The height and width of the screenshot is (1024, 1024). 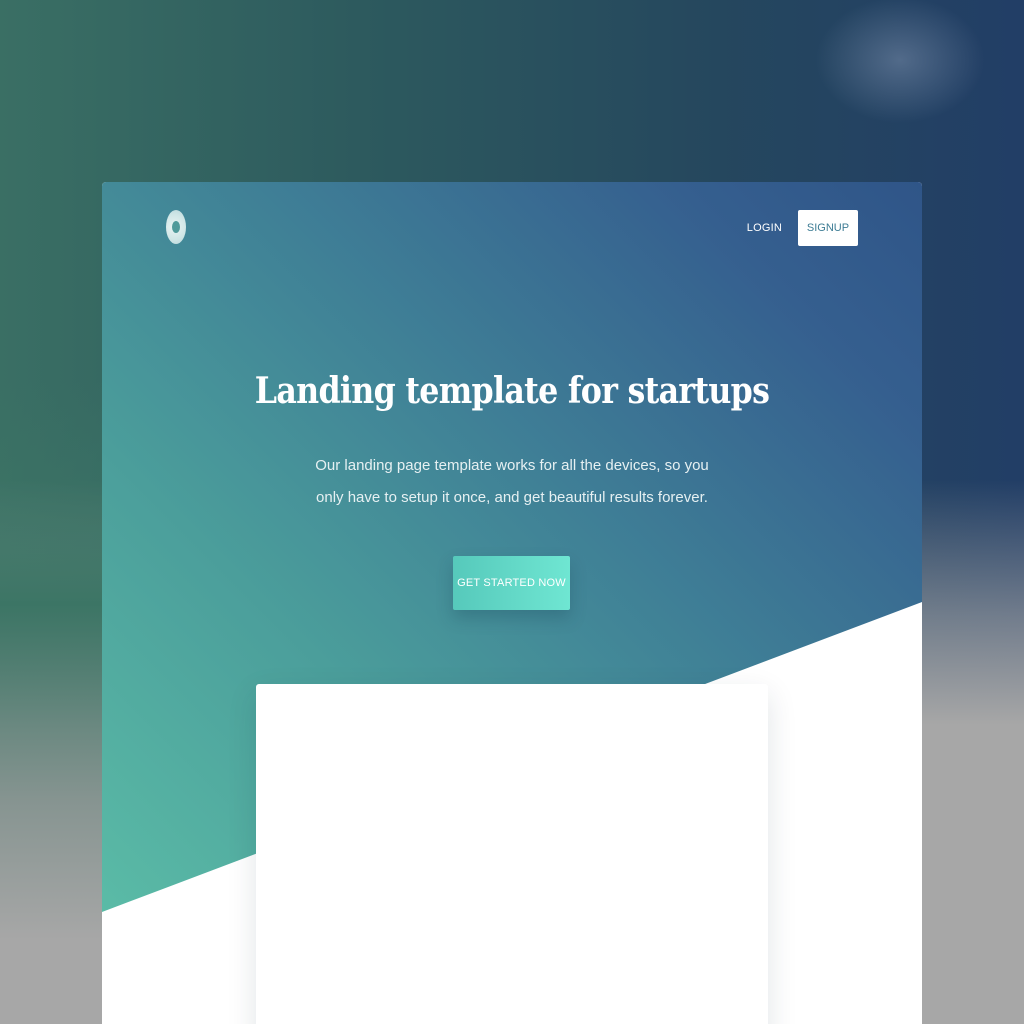 I want to click on hero-title: Landing template for startups, so click(x=512, y=391).